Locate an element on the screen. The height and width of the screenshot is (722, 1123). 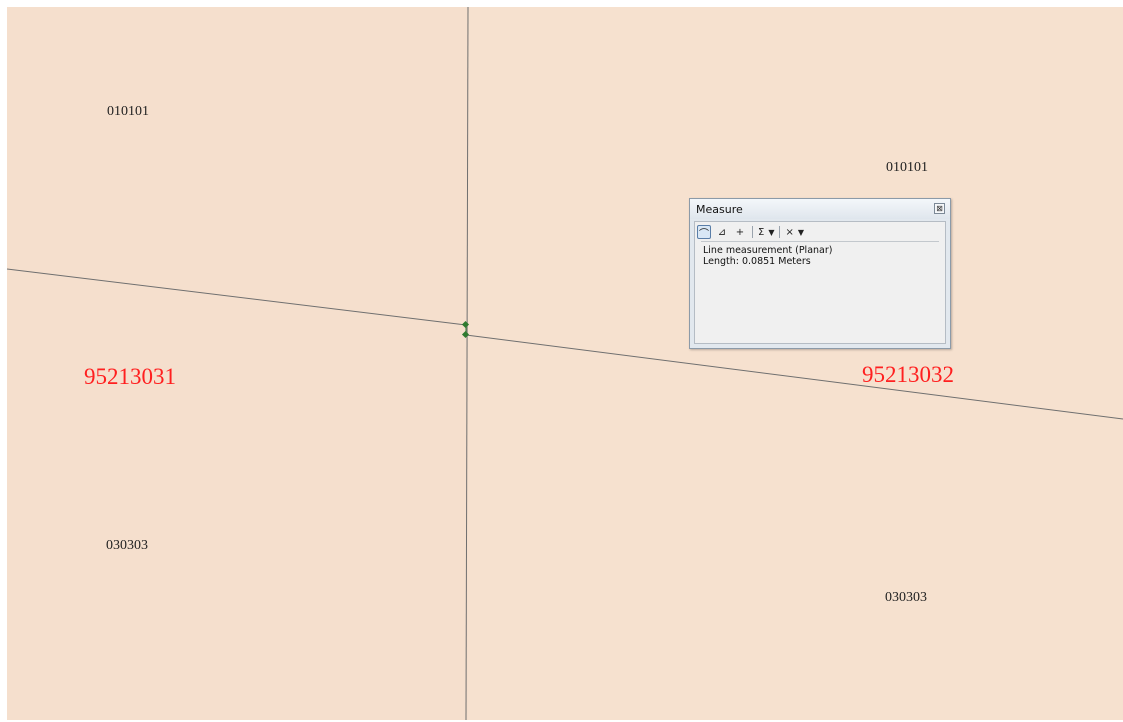
clear-results-icon: × ▼ is located at coordinates (794, 232).